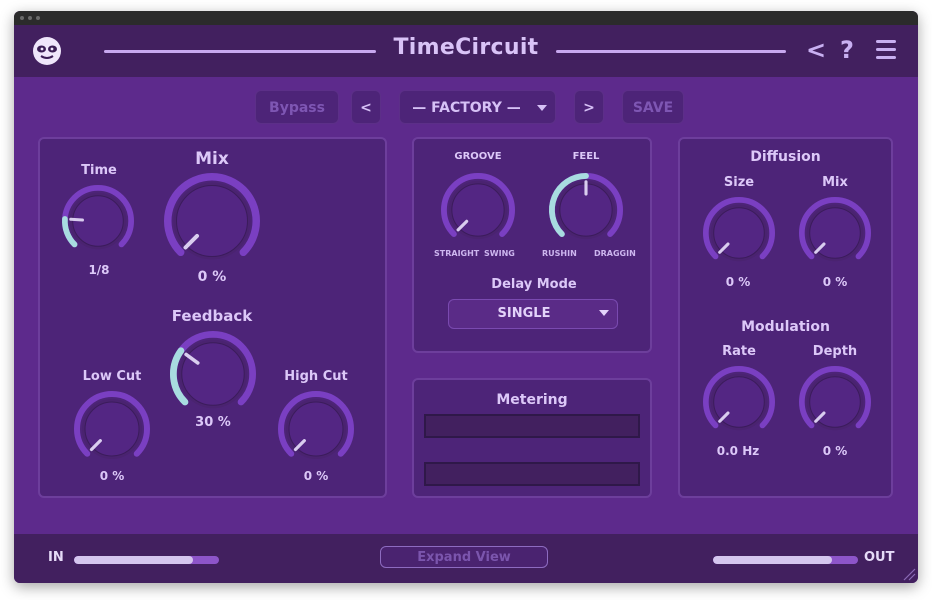 This screenshot has height=600, width=932. Describe the element at coordinates (316, 376) in the screenshot. I see `high-cut-label: High Cut` at that location.